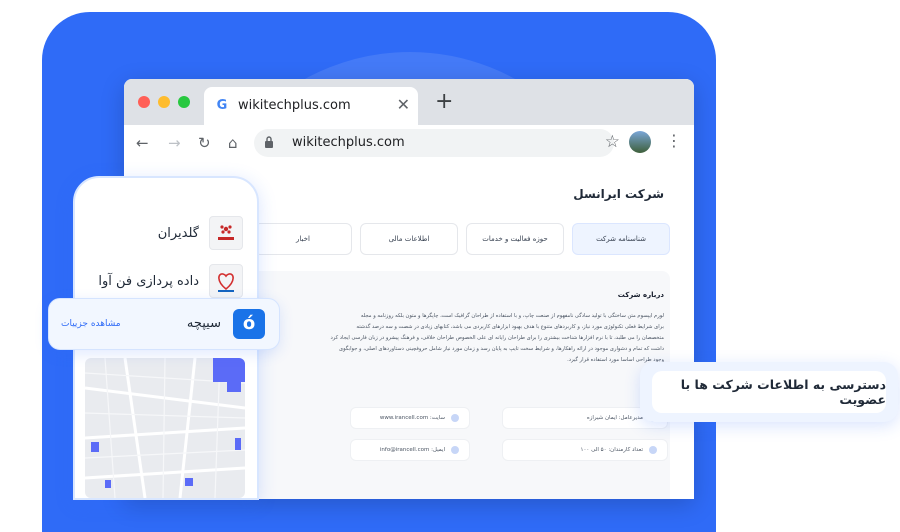  Describe the element at coordinates (144, 102) in the screenshot. I see `close-window-dot` at that location.